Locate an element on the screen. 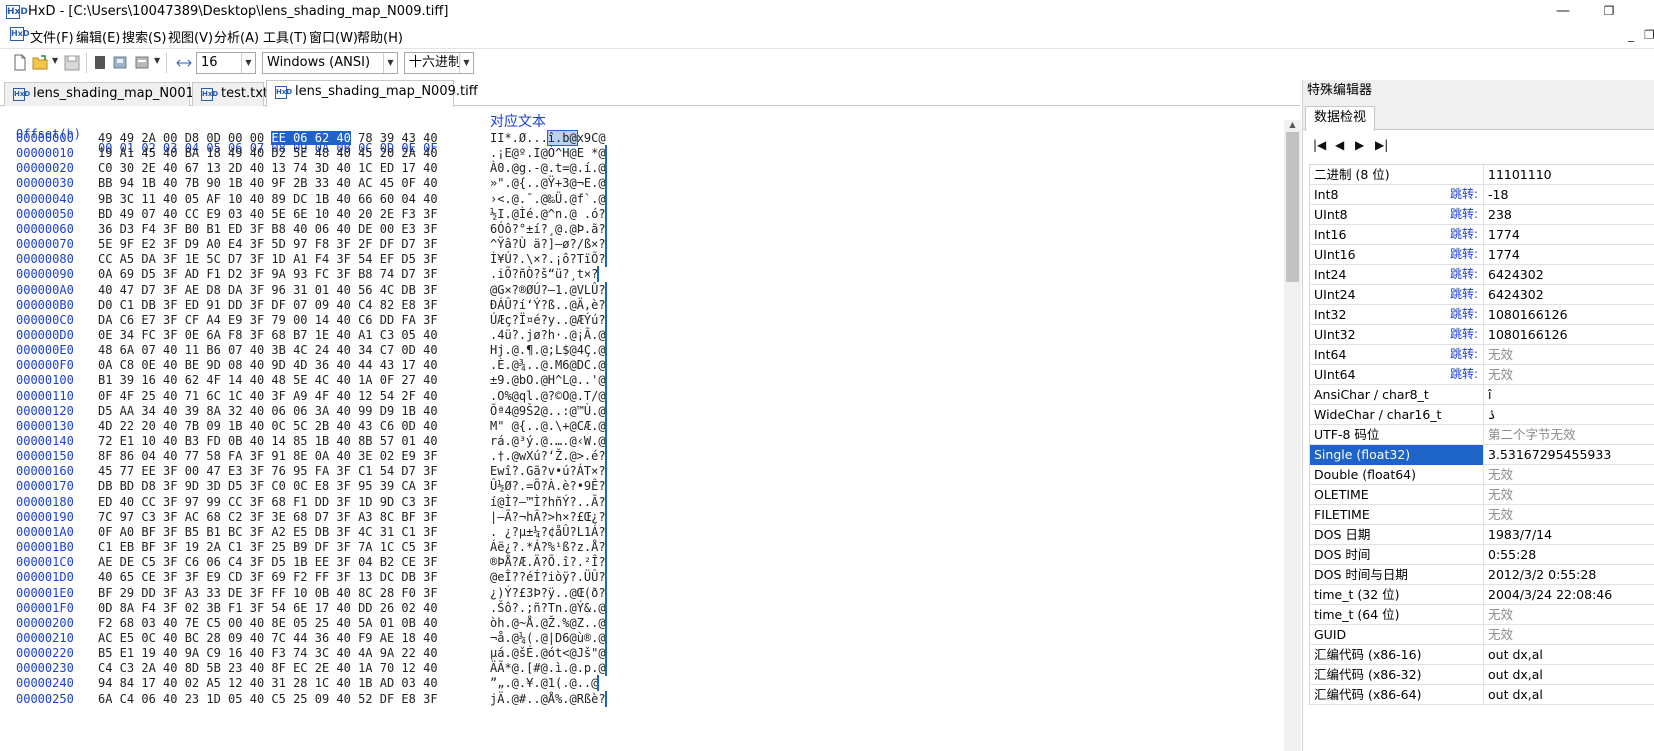  inspector-row: Int16 跳转: 1774 is located at coordinates (1482, 235).